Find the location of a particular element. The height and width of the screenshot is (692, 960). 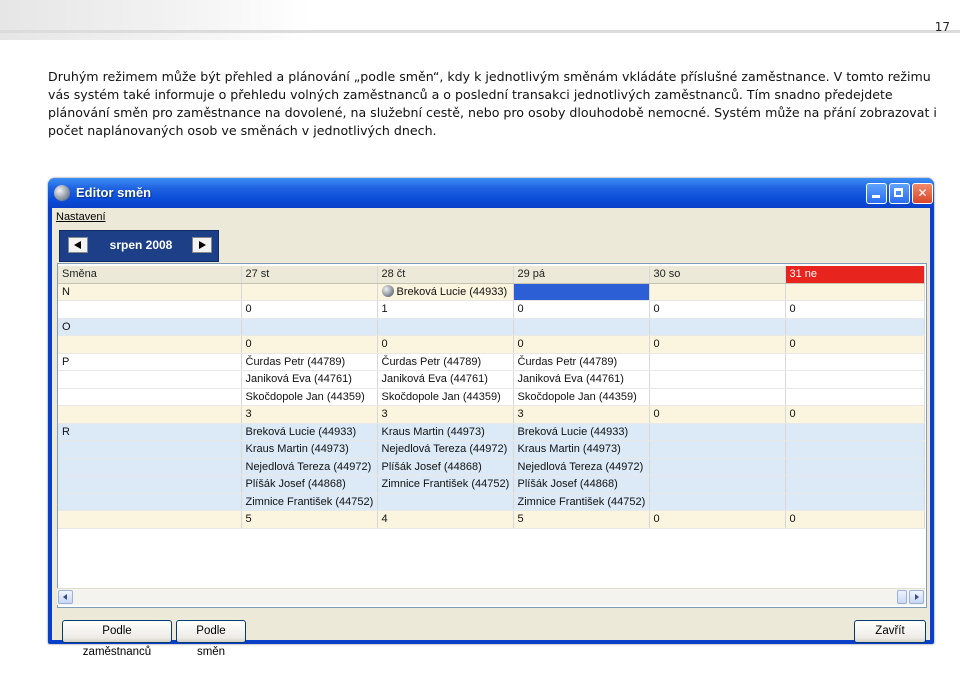

shift-cell: P is located at coordinates (150, 362).